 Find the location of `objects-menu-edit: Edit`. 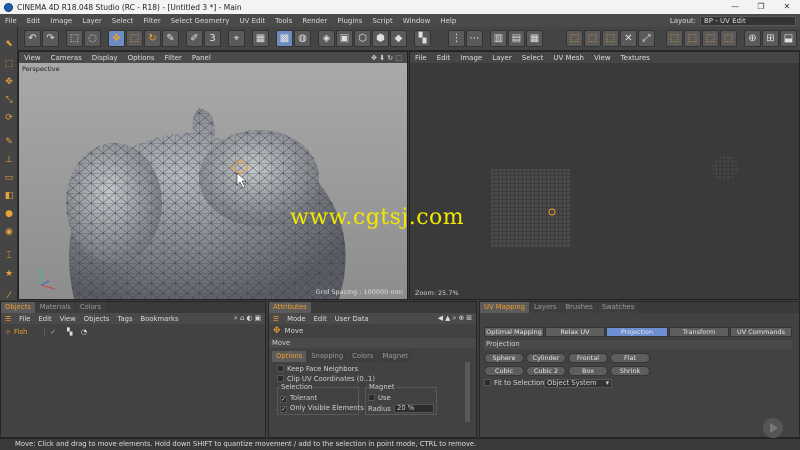

objects-menu-edit: Edit is located at coordinates (44, 319).